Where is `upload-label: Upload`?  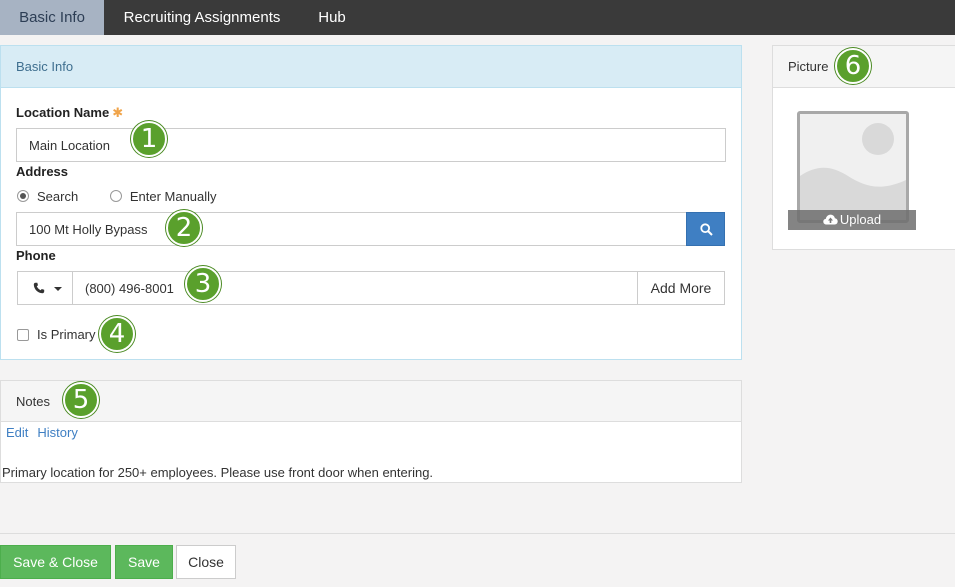
upload-label: Upload is located at coordinates (860, 219).